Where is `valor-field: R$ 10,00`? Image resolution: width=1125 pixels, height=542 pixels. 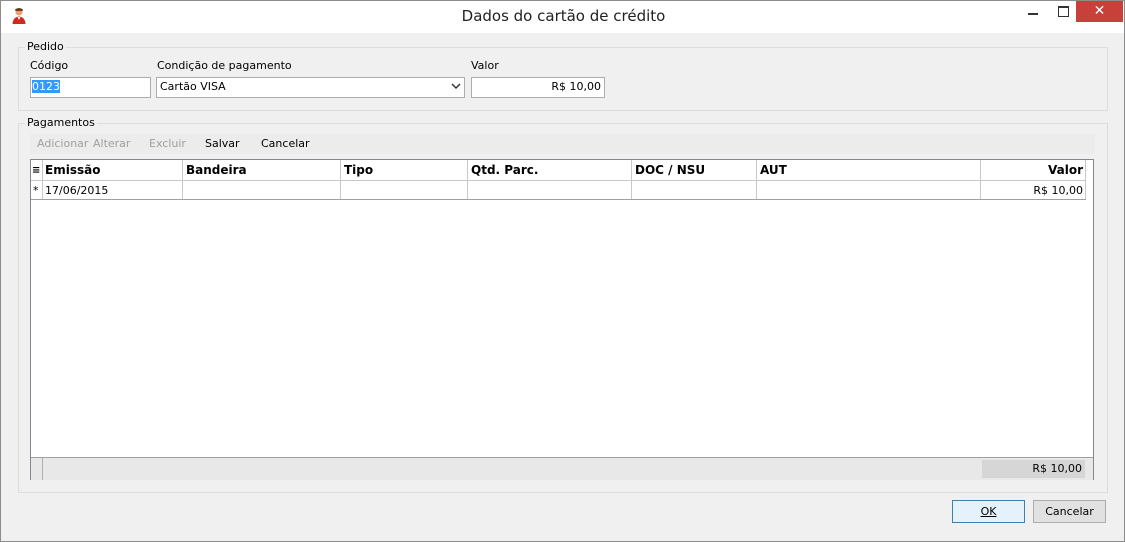 valor-field: R$ 10,00 is located at coordinates (538, 87).